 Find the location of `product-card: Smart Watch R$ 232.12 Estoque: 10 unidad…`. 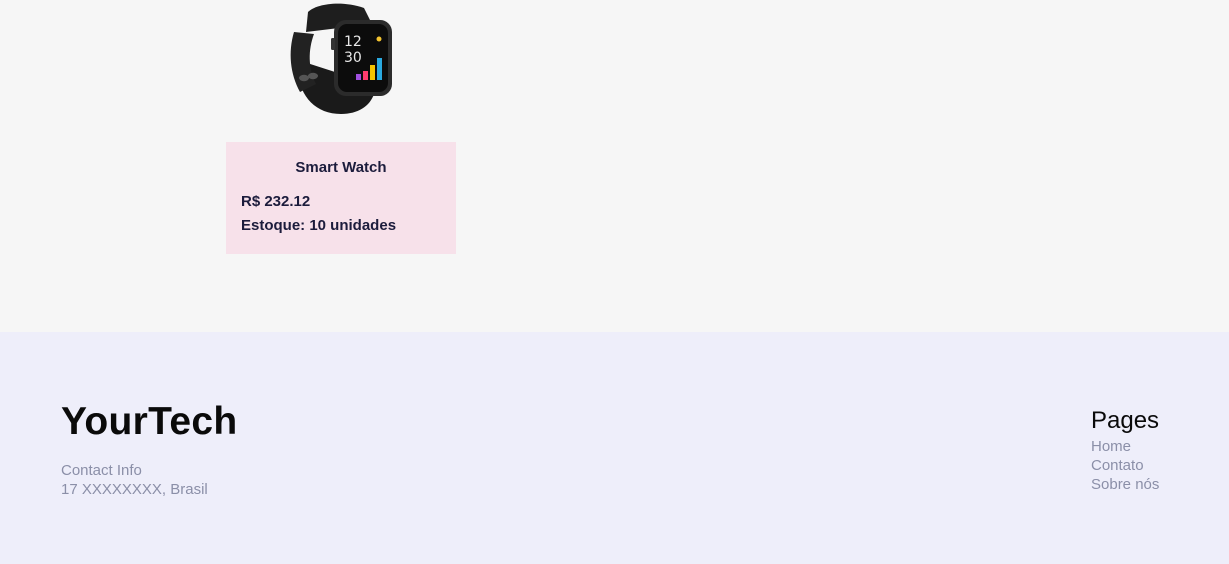

product-card: Smart Watch R$ 232.12 Estoque: 10 unidad… is located at coordinates (341, 198).